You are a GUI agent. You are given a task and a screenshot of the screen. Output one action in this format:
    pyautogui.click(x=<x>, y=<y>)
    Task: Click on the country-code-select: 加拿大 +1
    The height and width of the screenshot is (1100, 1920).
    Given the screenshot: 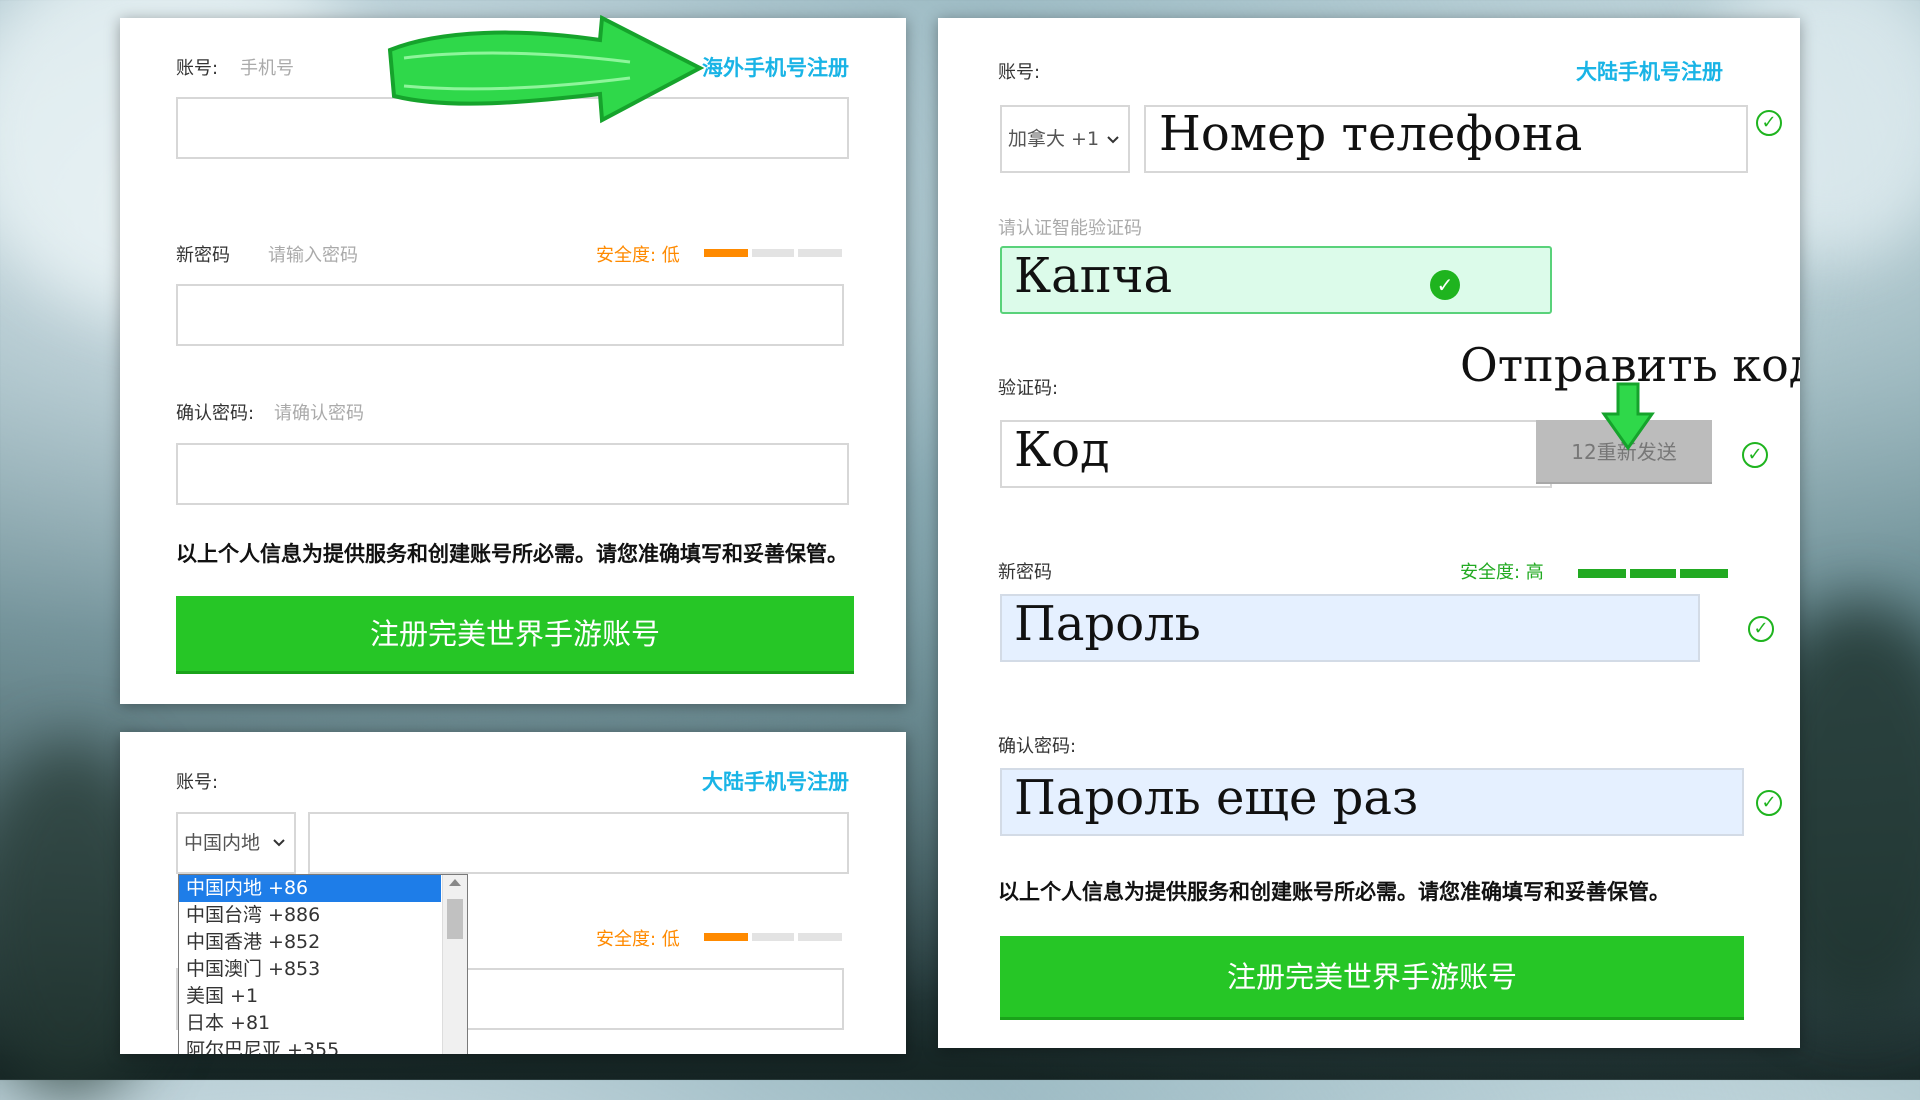 What is the action you would take?
    pyautogui.click(x=1065, y=139)
    